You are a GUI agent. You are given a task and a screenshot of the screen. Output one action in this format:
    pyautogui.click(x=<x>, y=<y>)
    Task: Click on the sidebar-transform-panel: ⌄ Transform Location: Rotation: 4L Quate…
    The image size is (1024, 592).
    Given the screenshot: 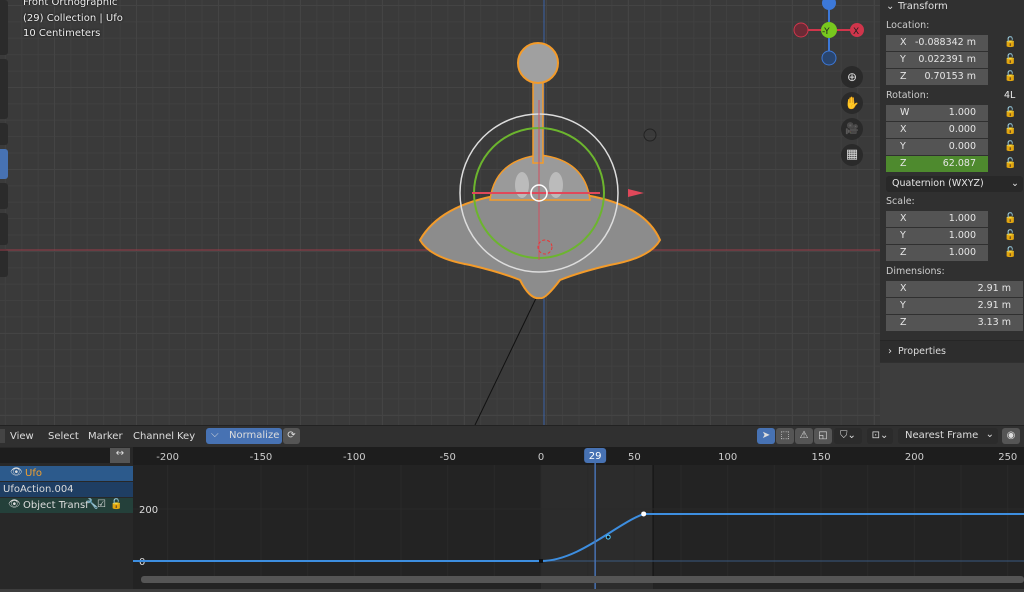 What is the action you would take?
    pyautogui.click(x=952, y=181)
    